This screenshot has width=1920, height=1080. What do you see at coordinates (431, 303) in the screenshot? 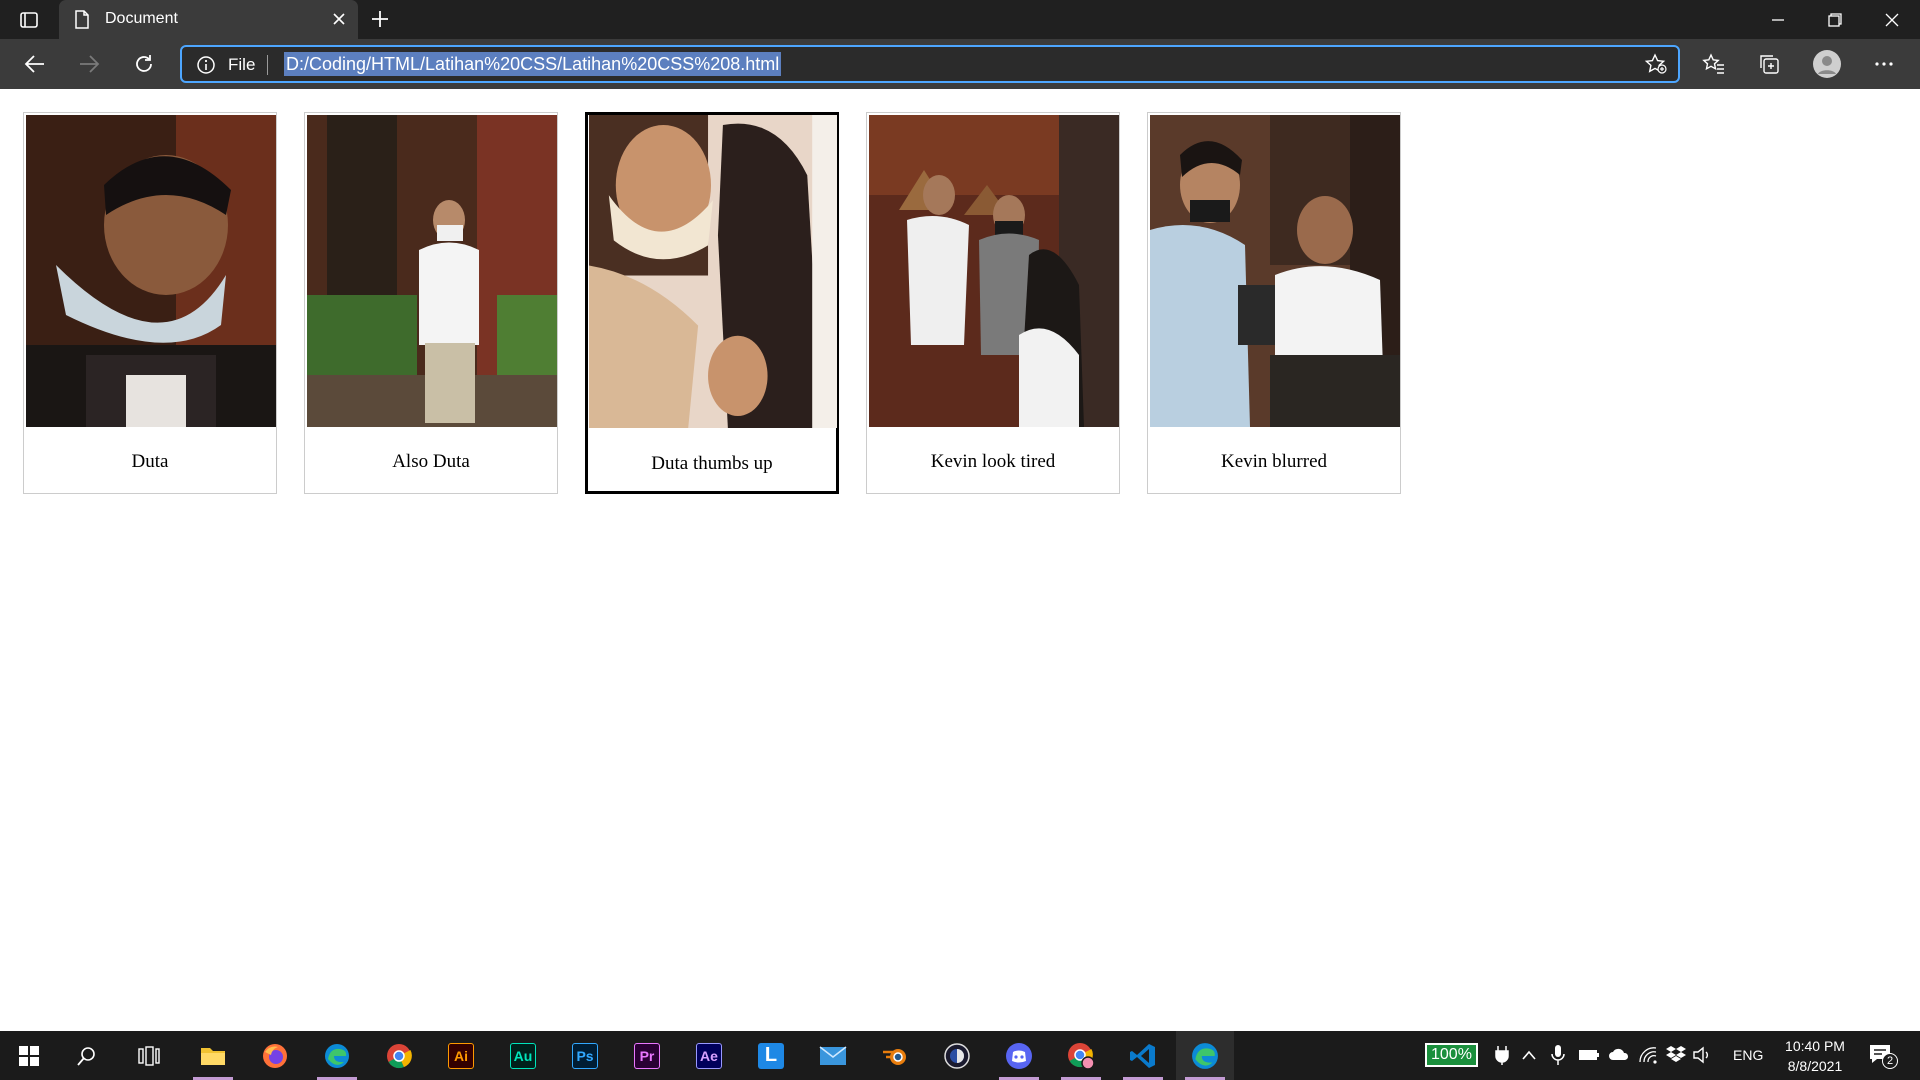
I see `gallery-card: Also Duta` at bounding box center [431, 303].